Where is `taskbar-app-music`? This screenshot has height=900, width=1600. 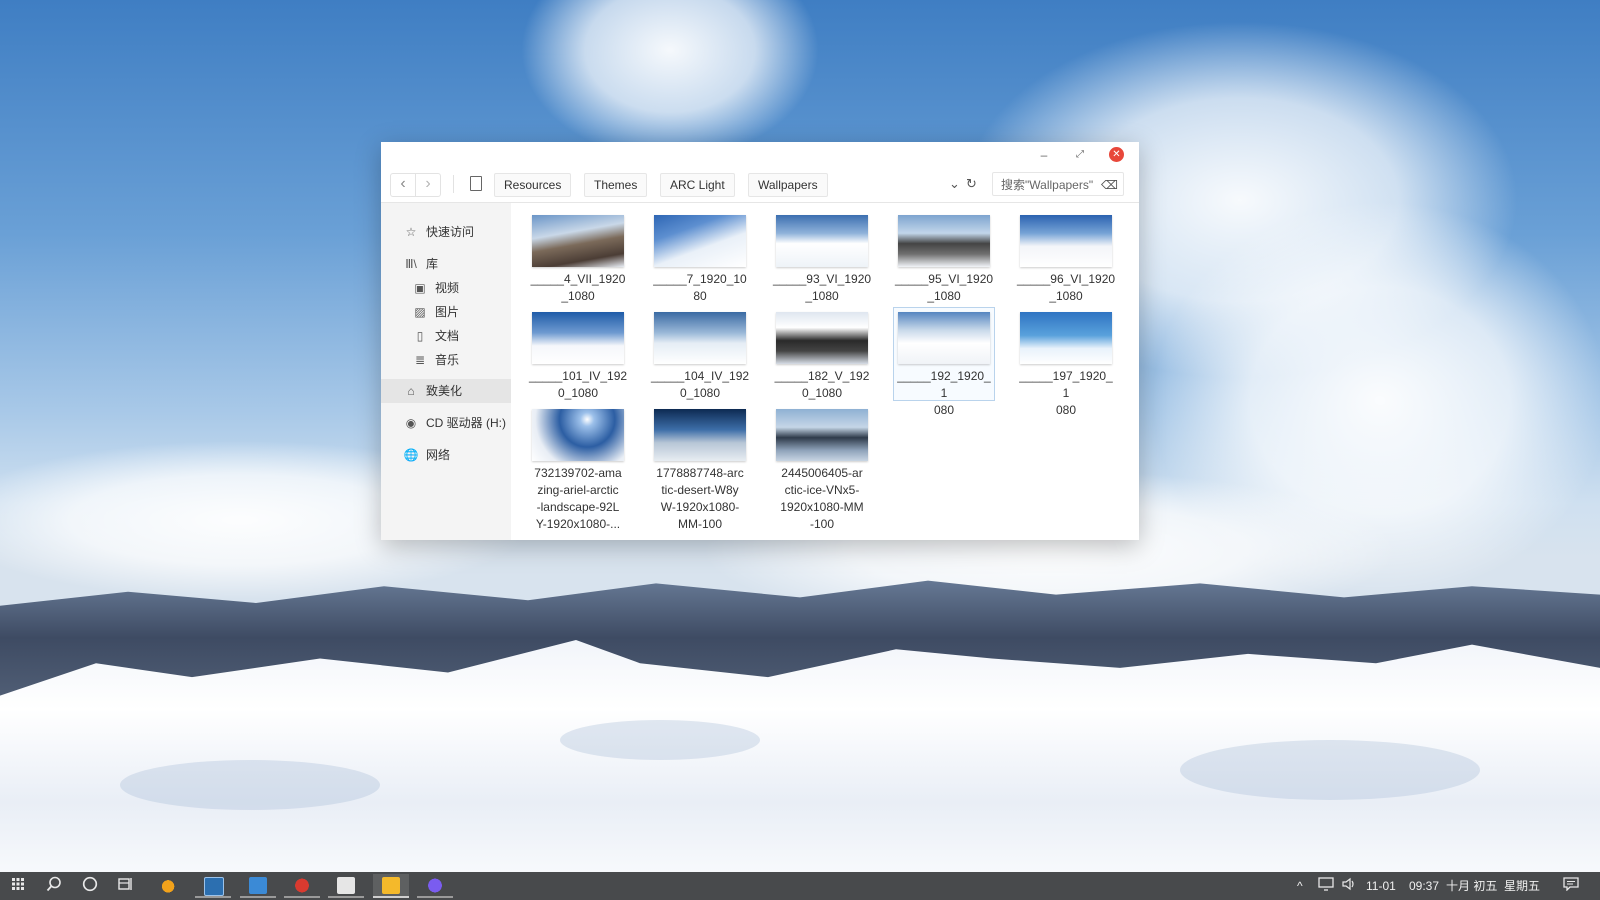
taskbar-app-music is located at coordinates (302, 886).